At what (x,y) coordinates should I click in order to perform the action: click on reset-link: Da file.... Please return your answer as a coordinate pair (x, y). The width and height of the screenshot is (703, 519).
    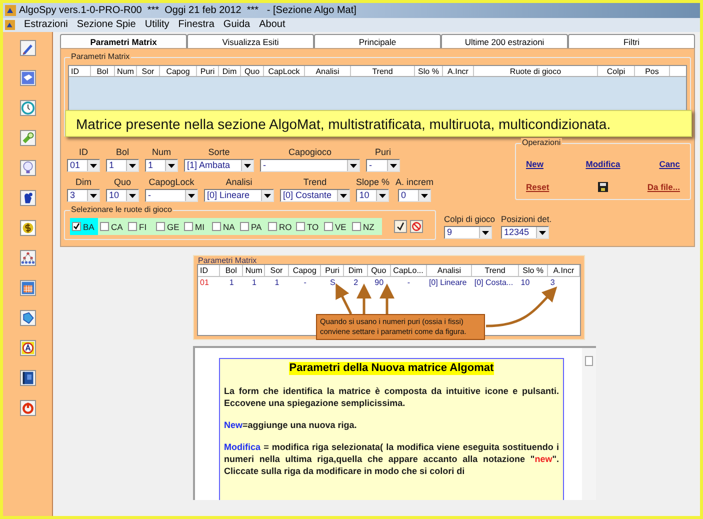
    Looking at the image, I should click on (663, 187).